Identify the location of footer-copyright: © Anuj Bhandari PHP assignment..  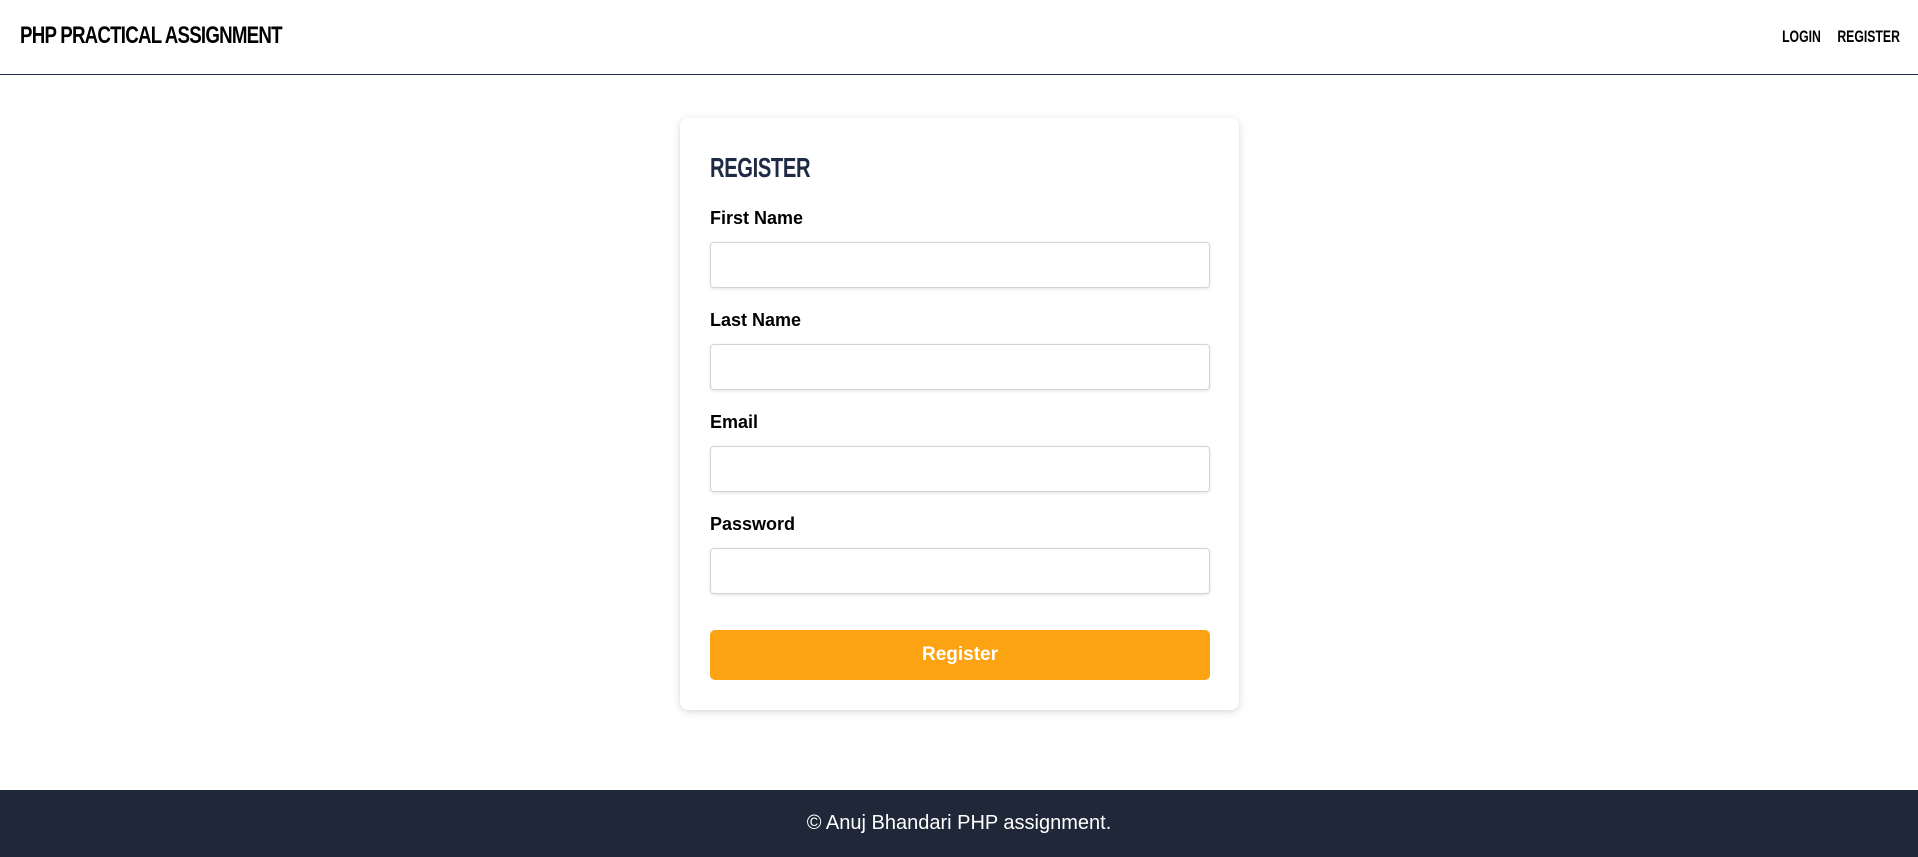
(959, 823).